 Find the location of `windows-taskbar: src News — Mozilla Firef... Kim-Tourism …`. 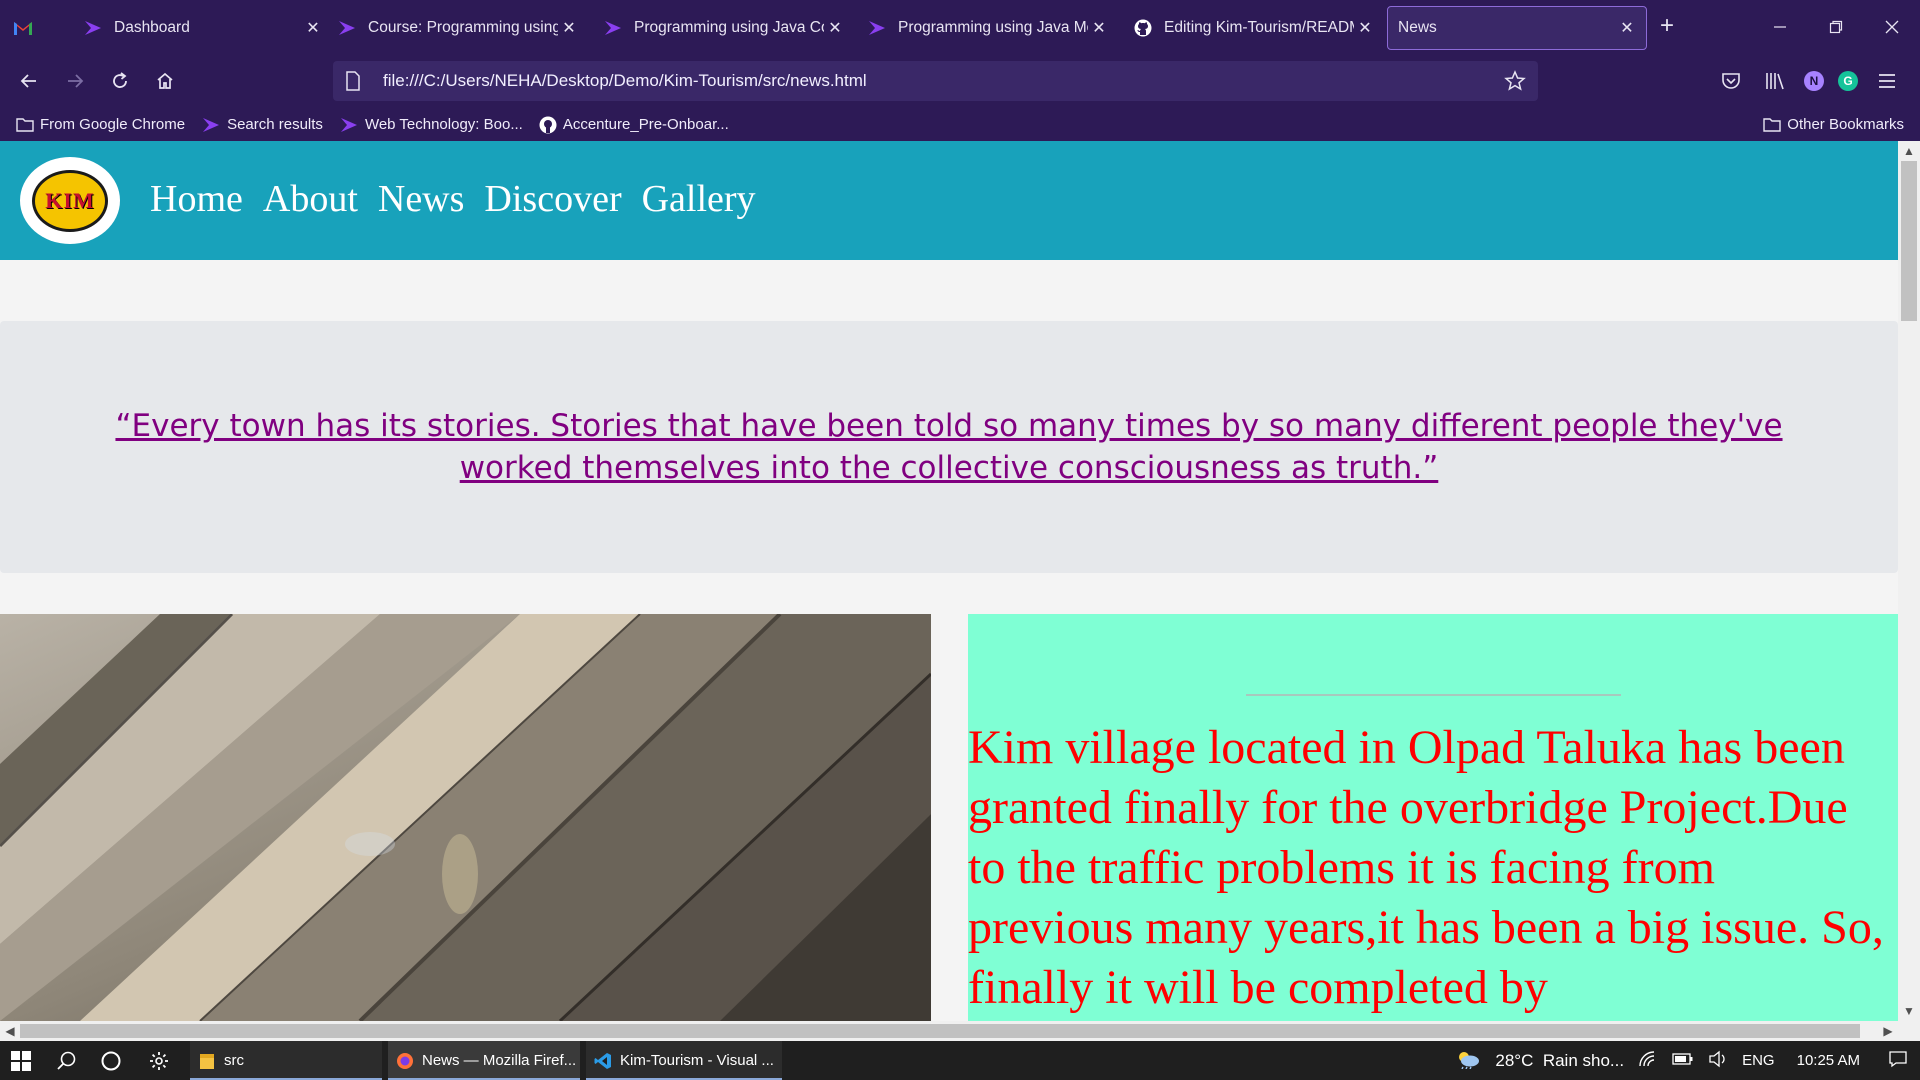

windows-taskbar: src News — Mozilla Firef... Kim-Tourism … is located at coordinates (960, 1060).